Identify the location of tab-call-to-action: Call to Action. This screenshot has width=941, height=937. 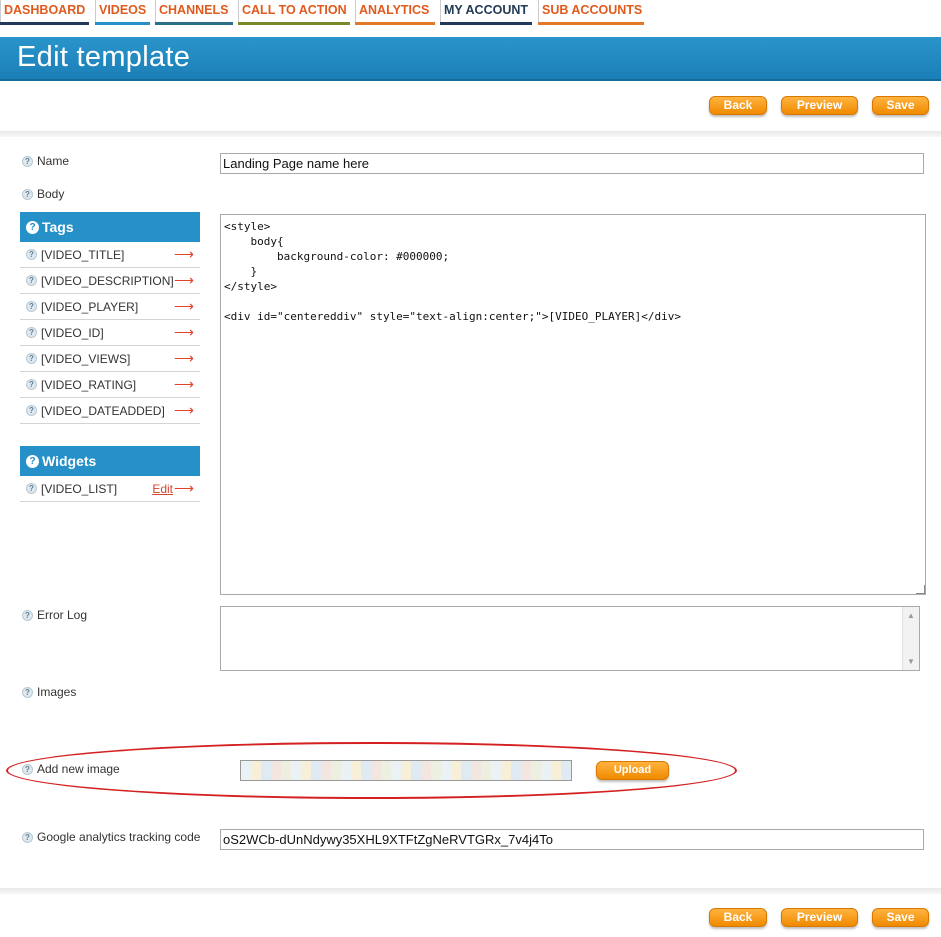
(294, 12).